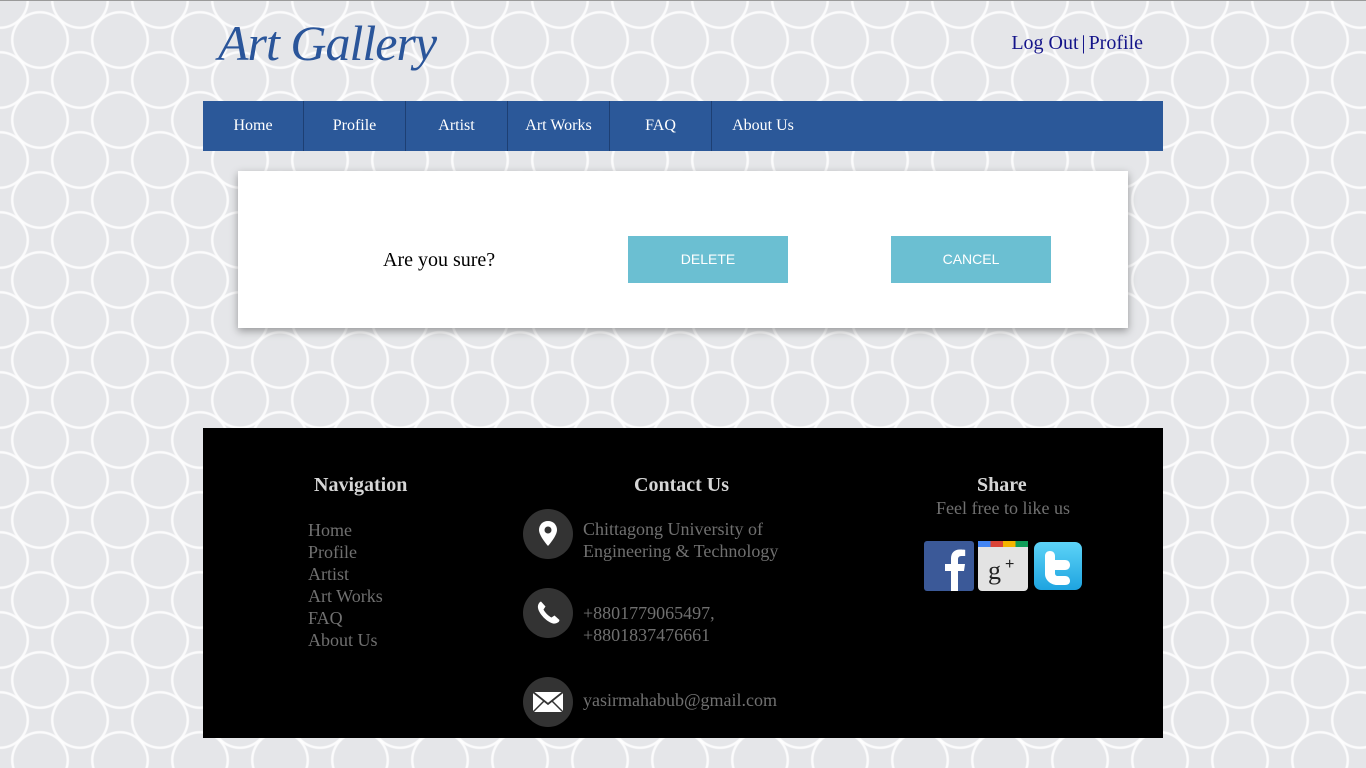  Describe the element at coordinates (660, 126) in the screenshot. I see `nav-item-faq: FAQ` at that location.